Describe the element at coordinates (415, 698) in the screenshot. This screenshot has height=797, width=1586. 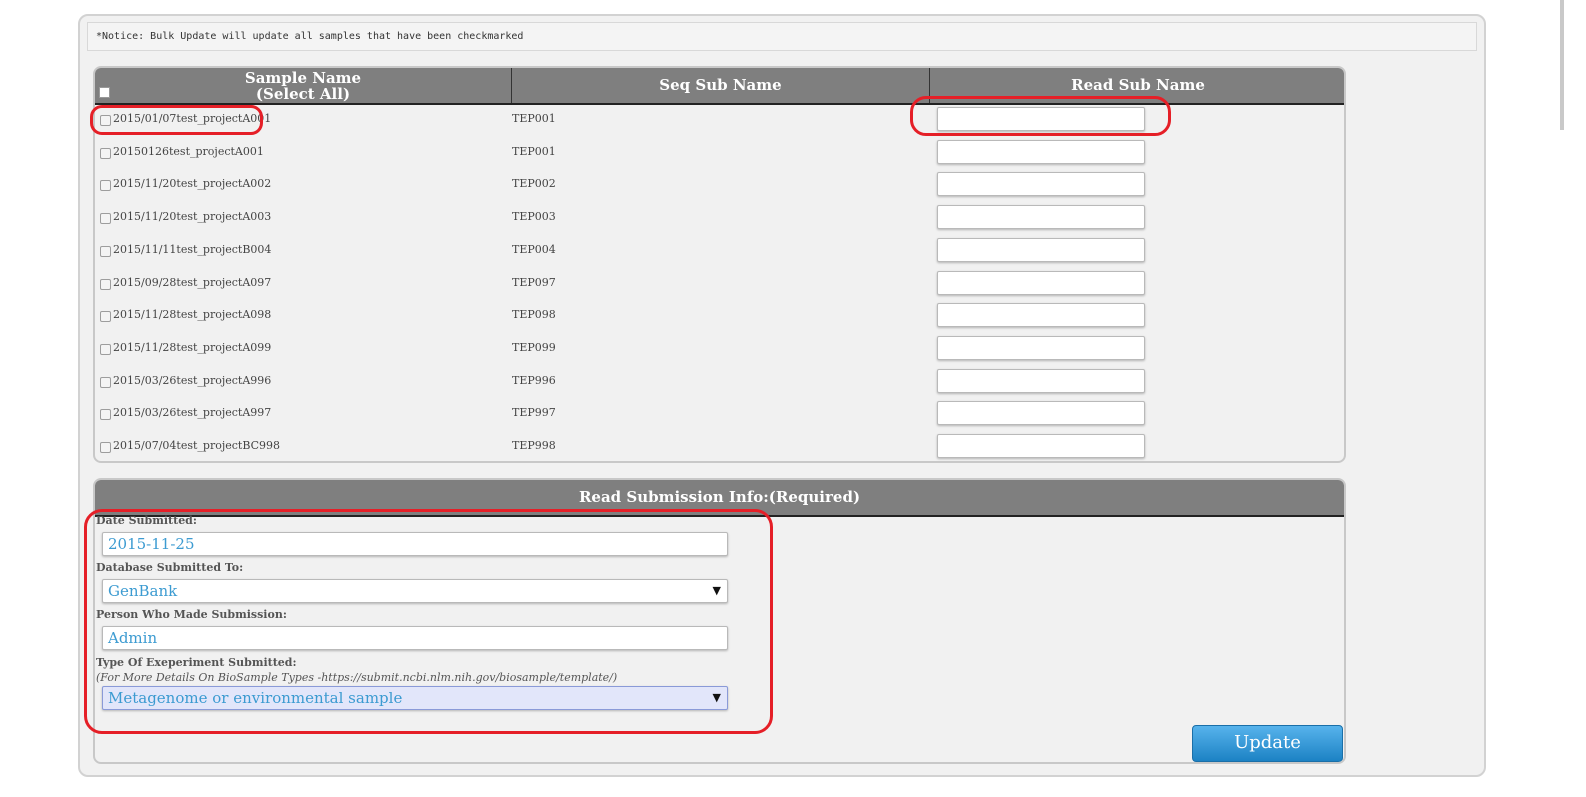
I see `experiment-type-select: Metagenome or environmental sample ▼` at that location.